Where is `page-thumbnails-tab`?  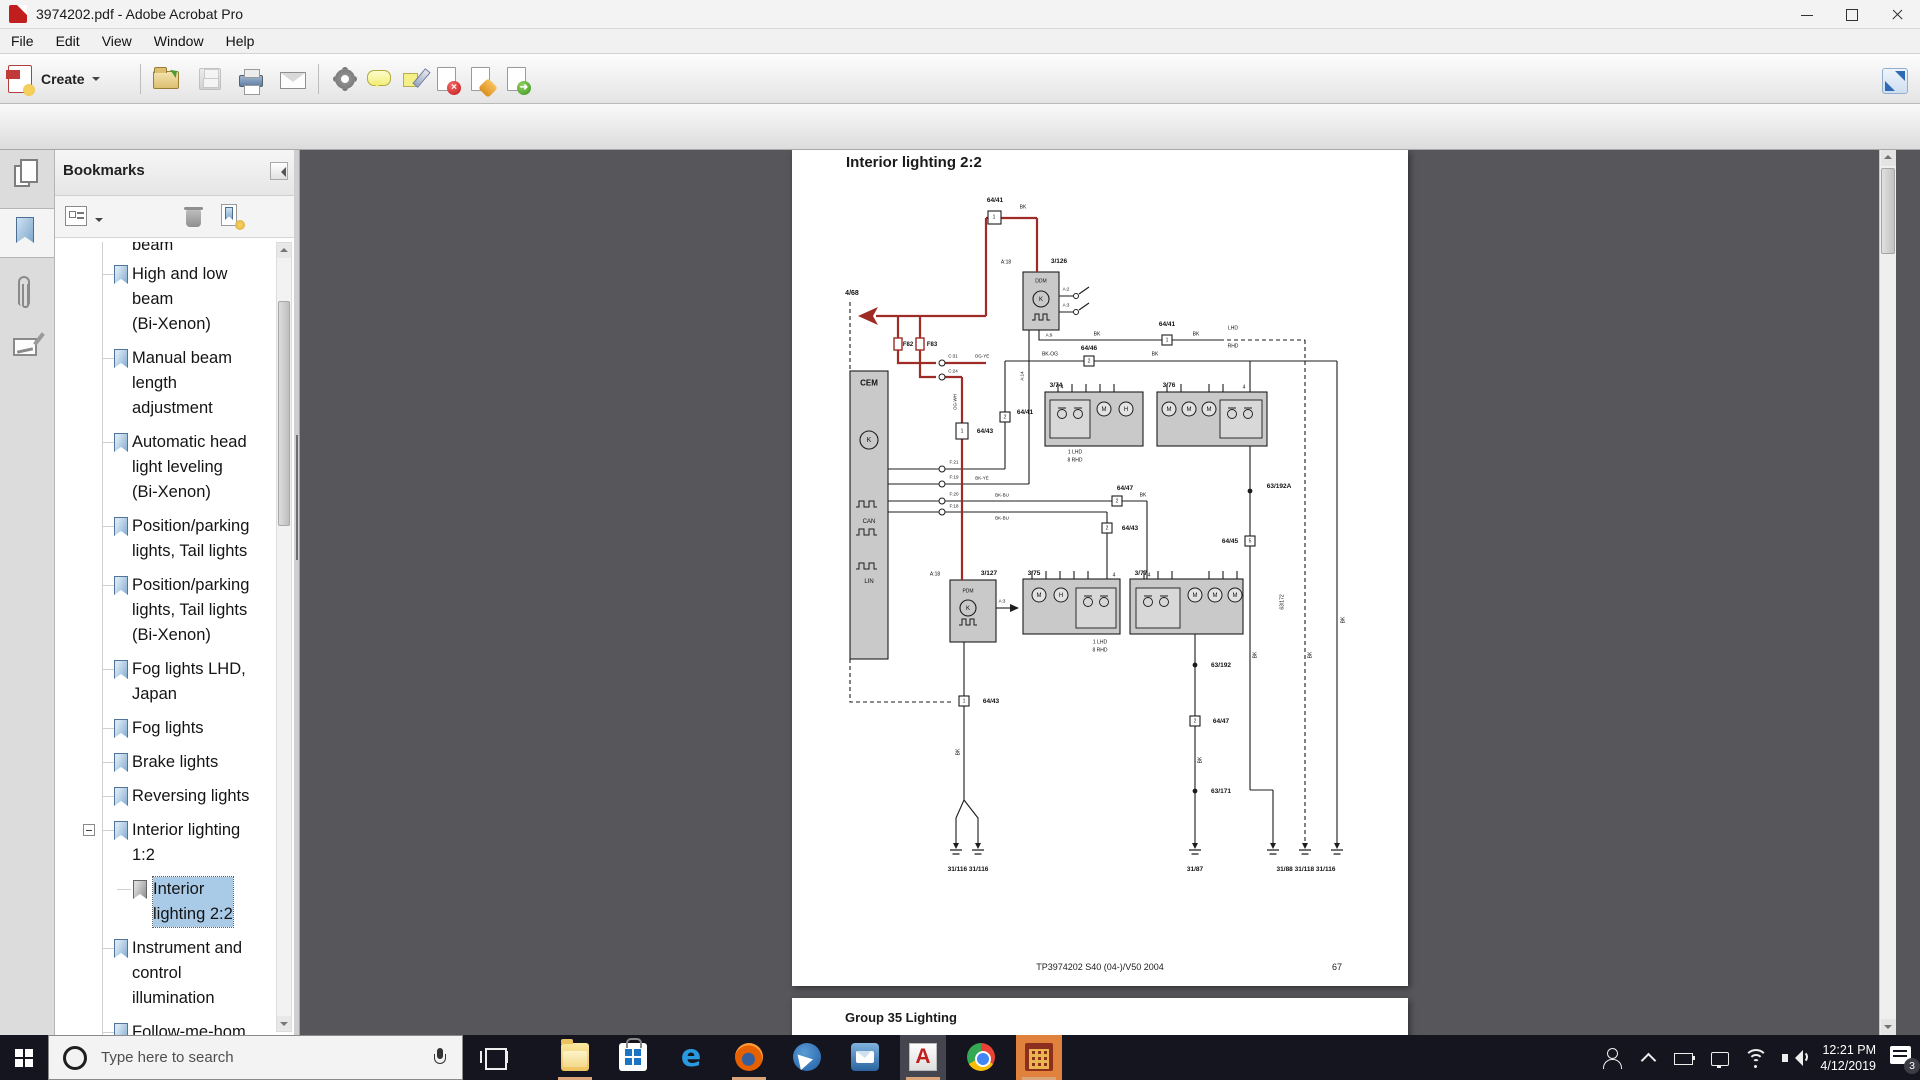
page-thumbnails-tab is located at coordinates (27, 180).